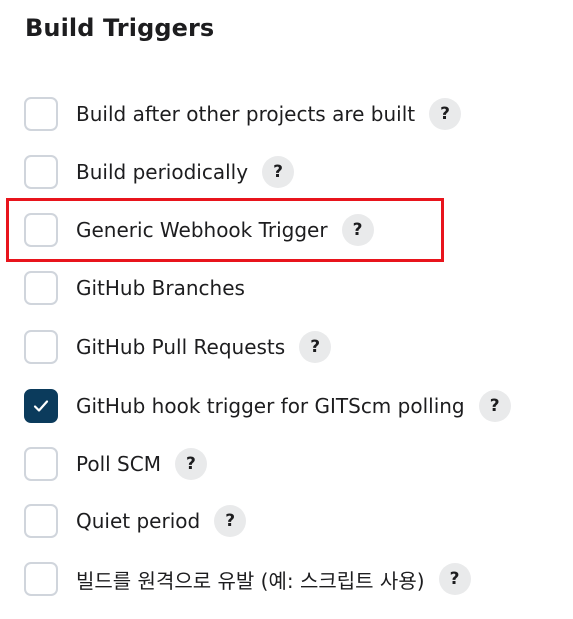 The image size is (573, 619). I want to click on trigger-label: GitHub Pull Requests, so click(180, 347).